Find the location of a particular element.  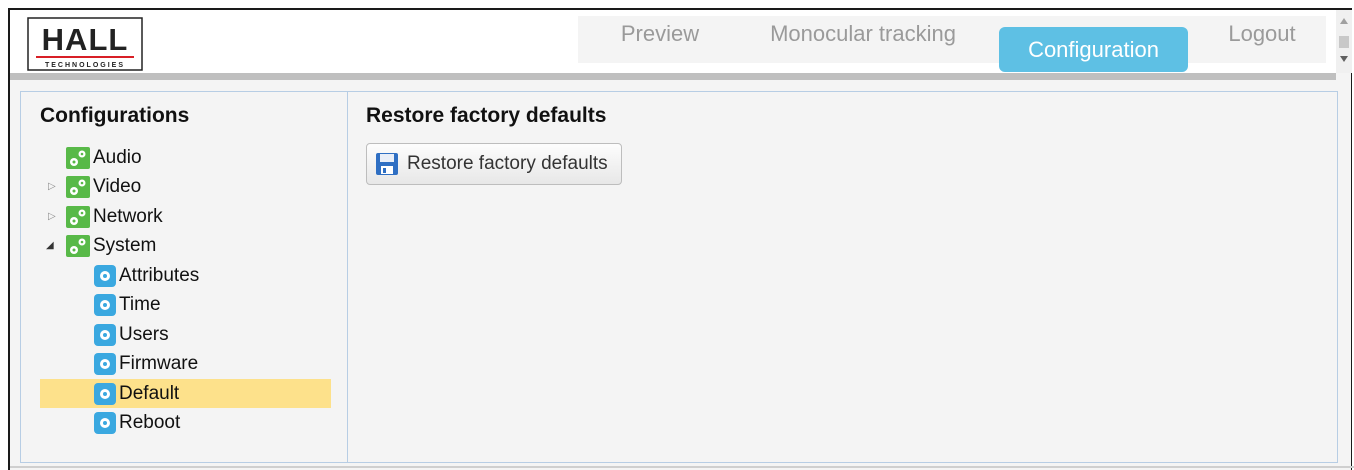

tree-item-label: Audio is located at coordinates (117, 157).